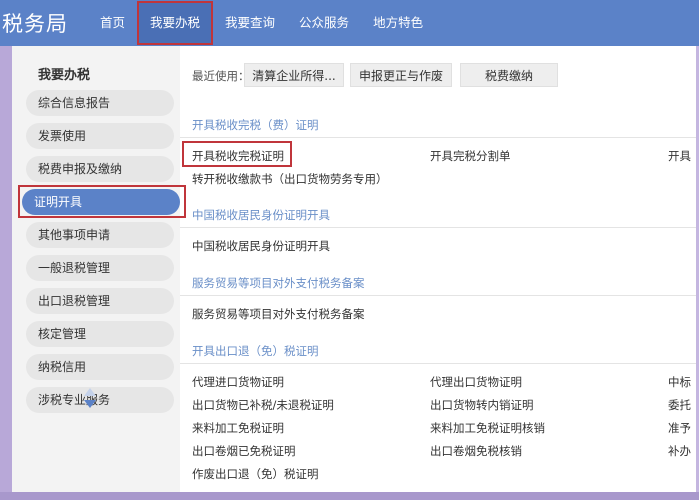 The image size is (699, 500). What do you see at coordinates (221, 76) in the screenshot?
I see `recent-use-label: 最近使用：` at bounding box center [221, 76].